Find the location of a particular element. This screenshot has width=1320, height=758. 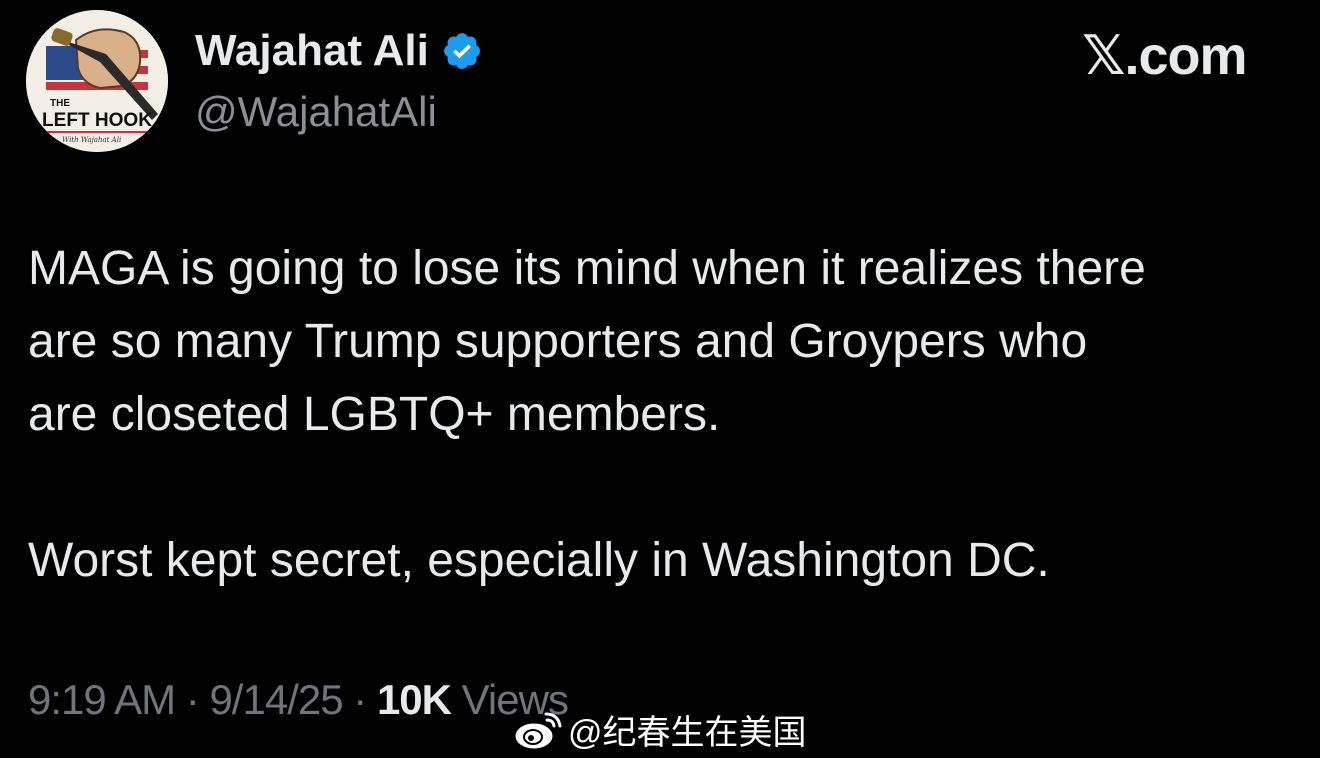

logo-text-script: With Wajahat Ali is located at coordinates (91, 140).